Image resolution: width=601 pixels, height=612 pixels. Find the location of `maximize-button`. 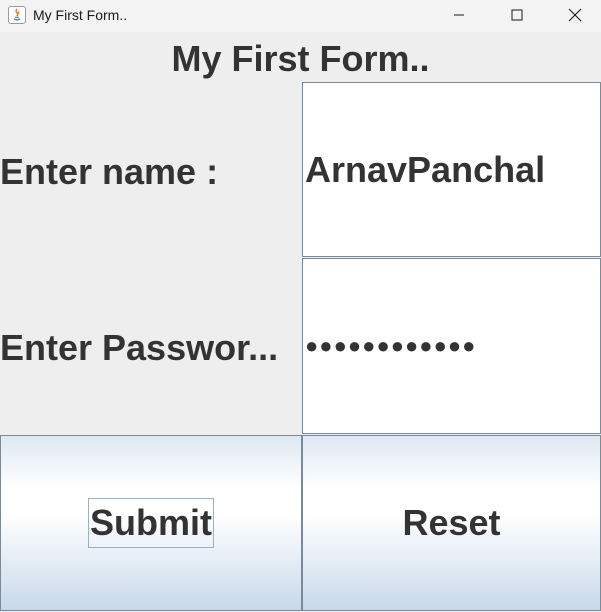

maximize-button is located at coordinates (517, 15).